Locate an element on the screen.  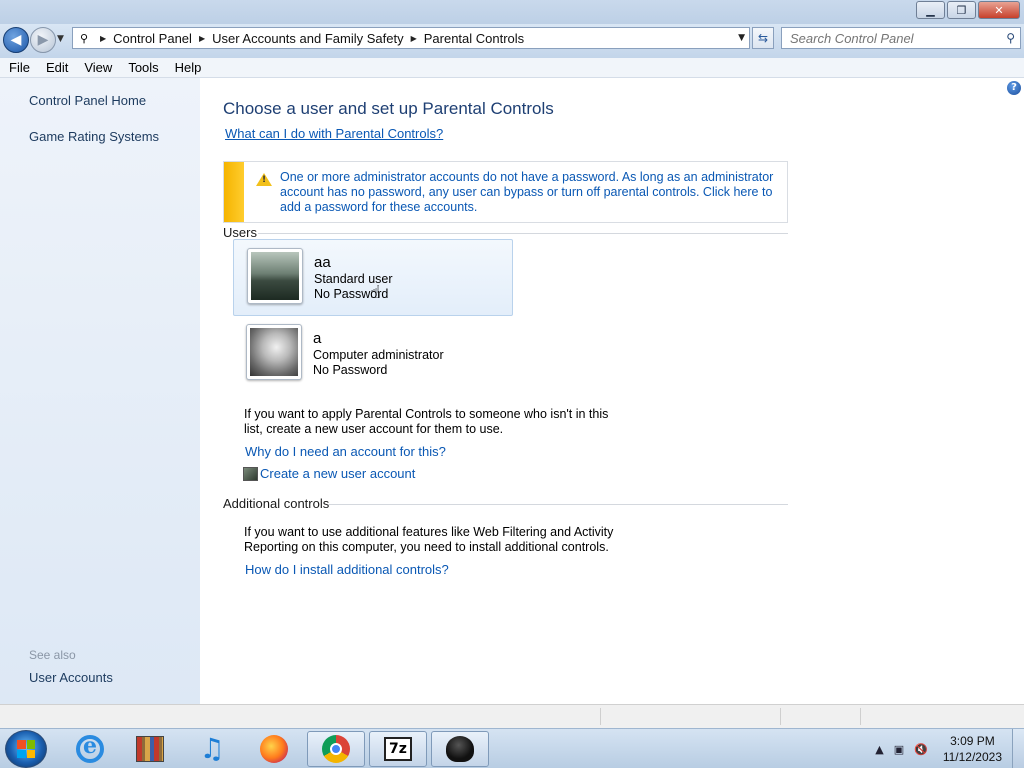
parental-controls-icon is located at coordinates (460, 749).